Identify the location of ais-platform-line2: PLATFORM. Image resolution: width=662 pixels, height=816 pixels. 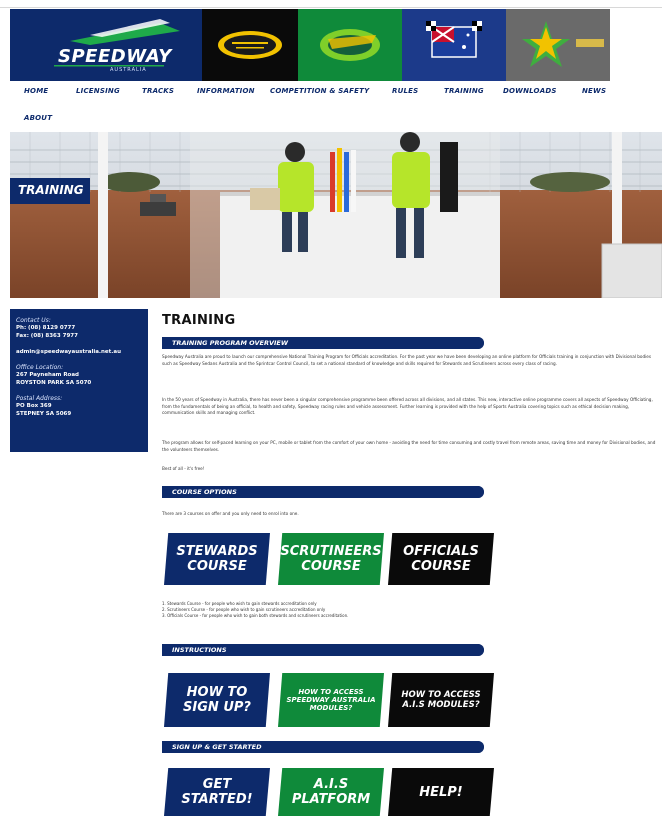
(331, 799).